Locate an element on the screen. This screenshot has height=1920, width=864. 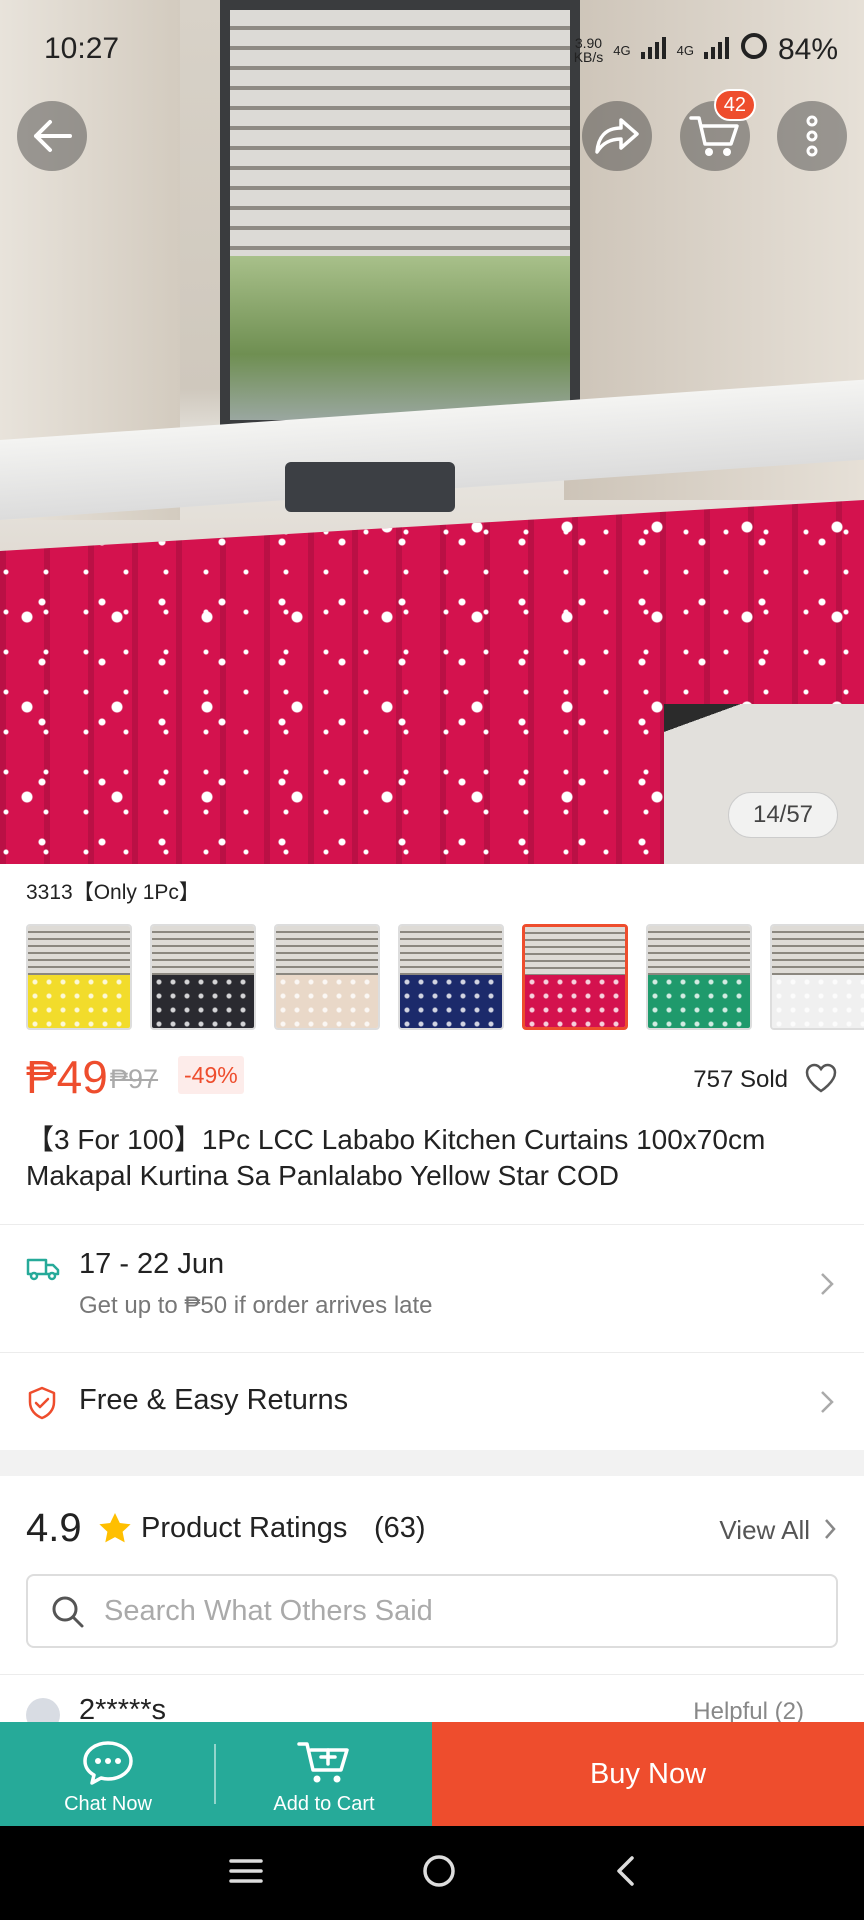
helpful-button: Helpful (2) is located at coordinates (748, 1710).